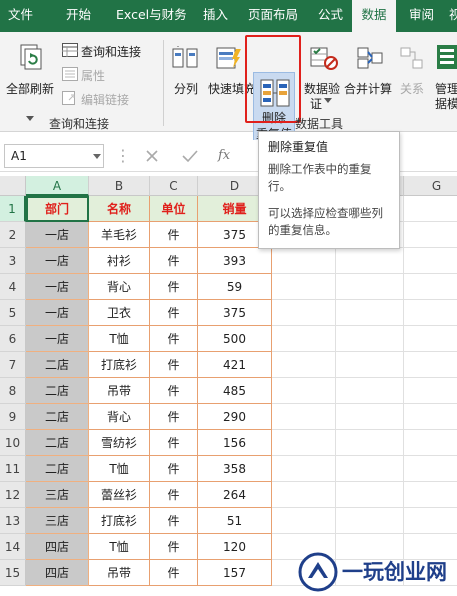 The height and width of the screenshot is (596, 457). Describe the element at coordinates (119, 261) in the screenshot. I see `table-cell: 衬衫` at that location.